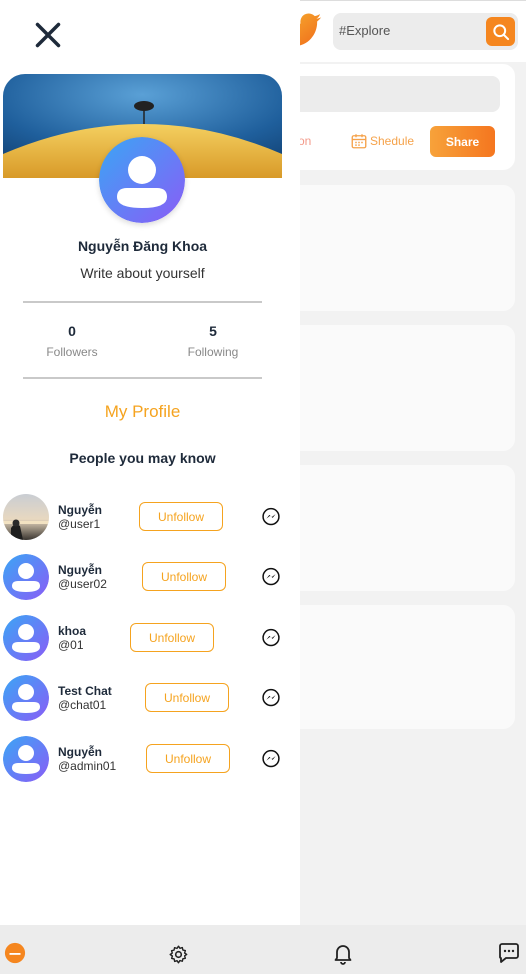 The image size is (526, 974). Describe the element at coordinates (425, 31) in the screenshot. I see `search-box: #Explore` at that location.